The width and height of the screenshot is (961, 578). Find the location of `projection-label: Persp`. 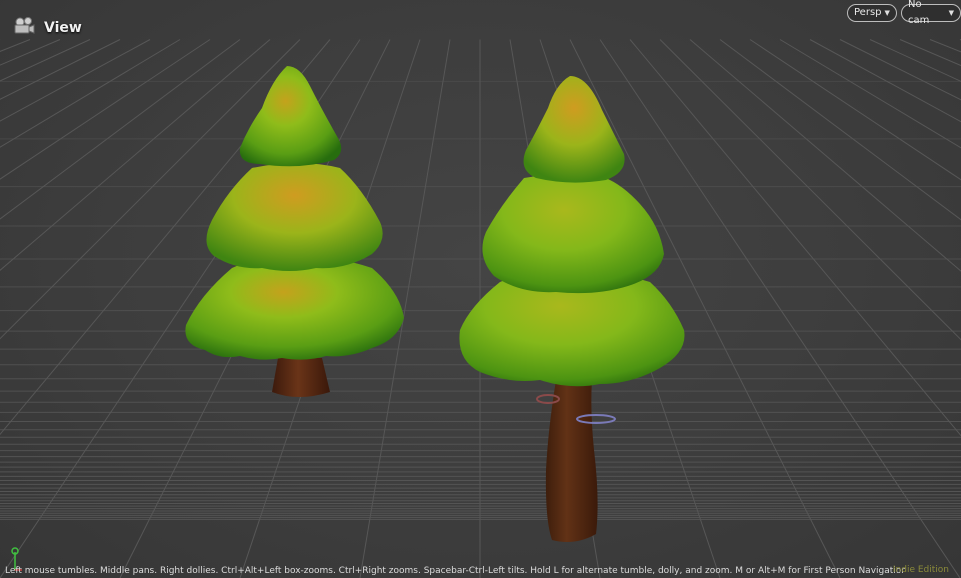

projection-label: Persp is located at coordinates (868, 12).